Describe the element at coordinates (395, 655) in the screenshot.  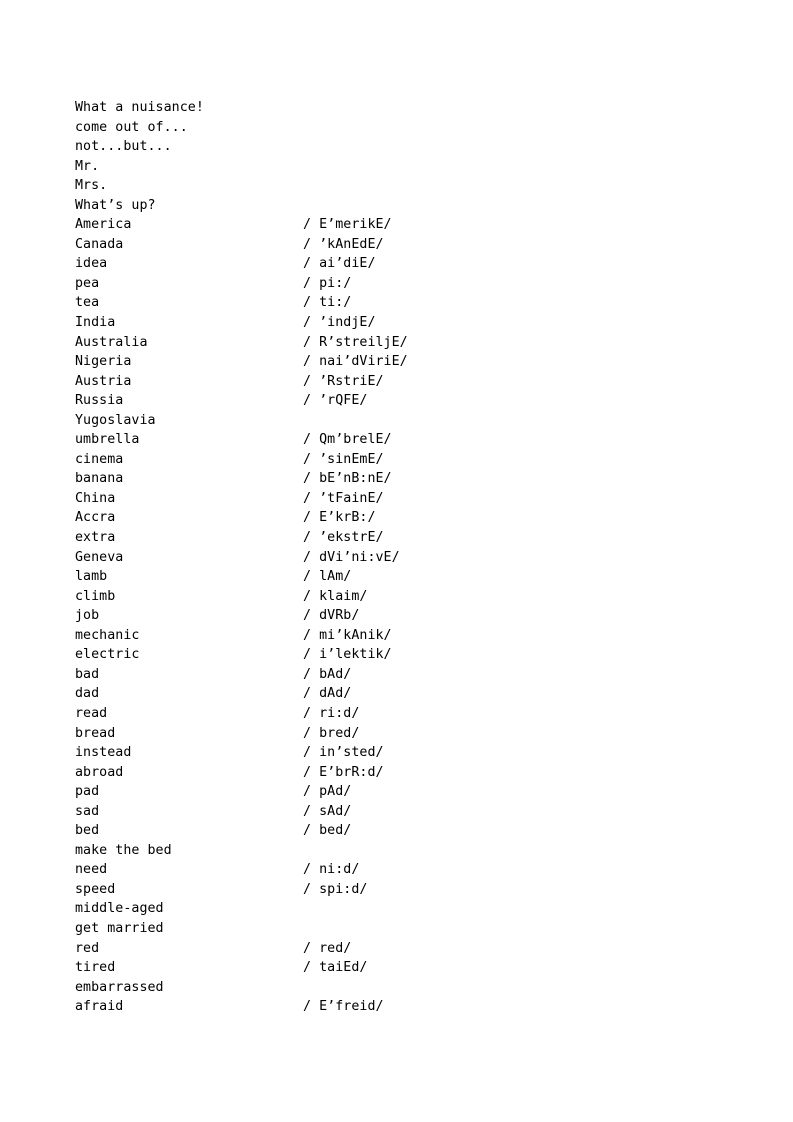
I see `vocabulary-entry: electric / i’lektik/` at that location.